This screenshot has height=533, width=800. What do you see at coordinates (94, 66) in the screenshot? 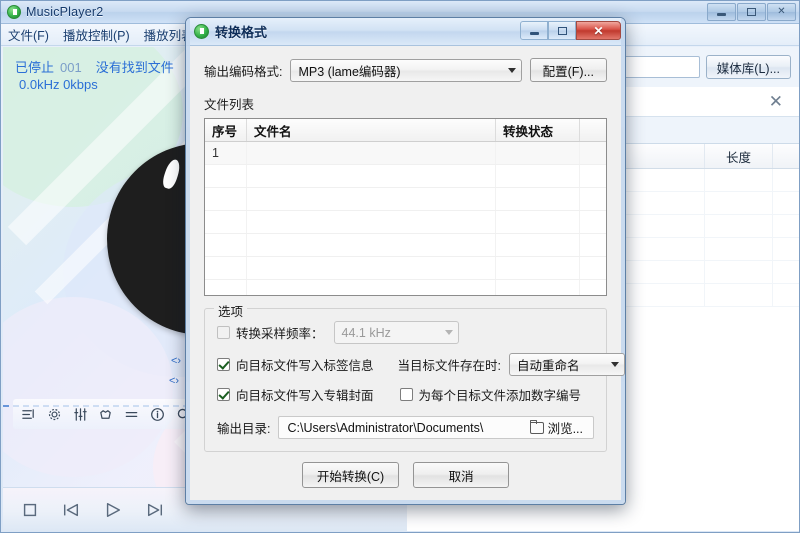
I see `playback-status: 已停止 001 没有找到文件` at bounding box center [94, 66].